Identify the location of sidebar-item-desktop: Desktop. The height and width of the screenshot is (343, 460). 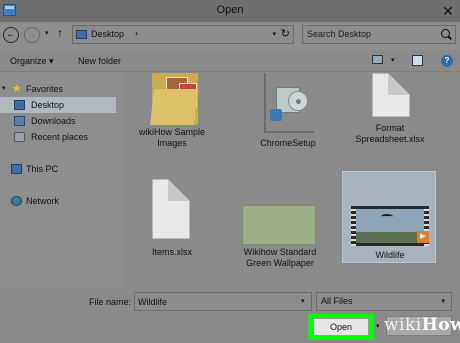
(58, 105).